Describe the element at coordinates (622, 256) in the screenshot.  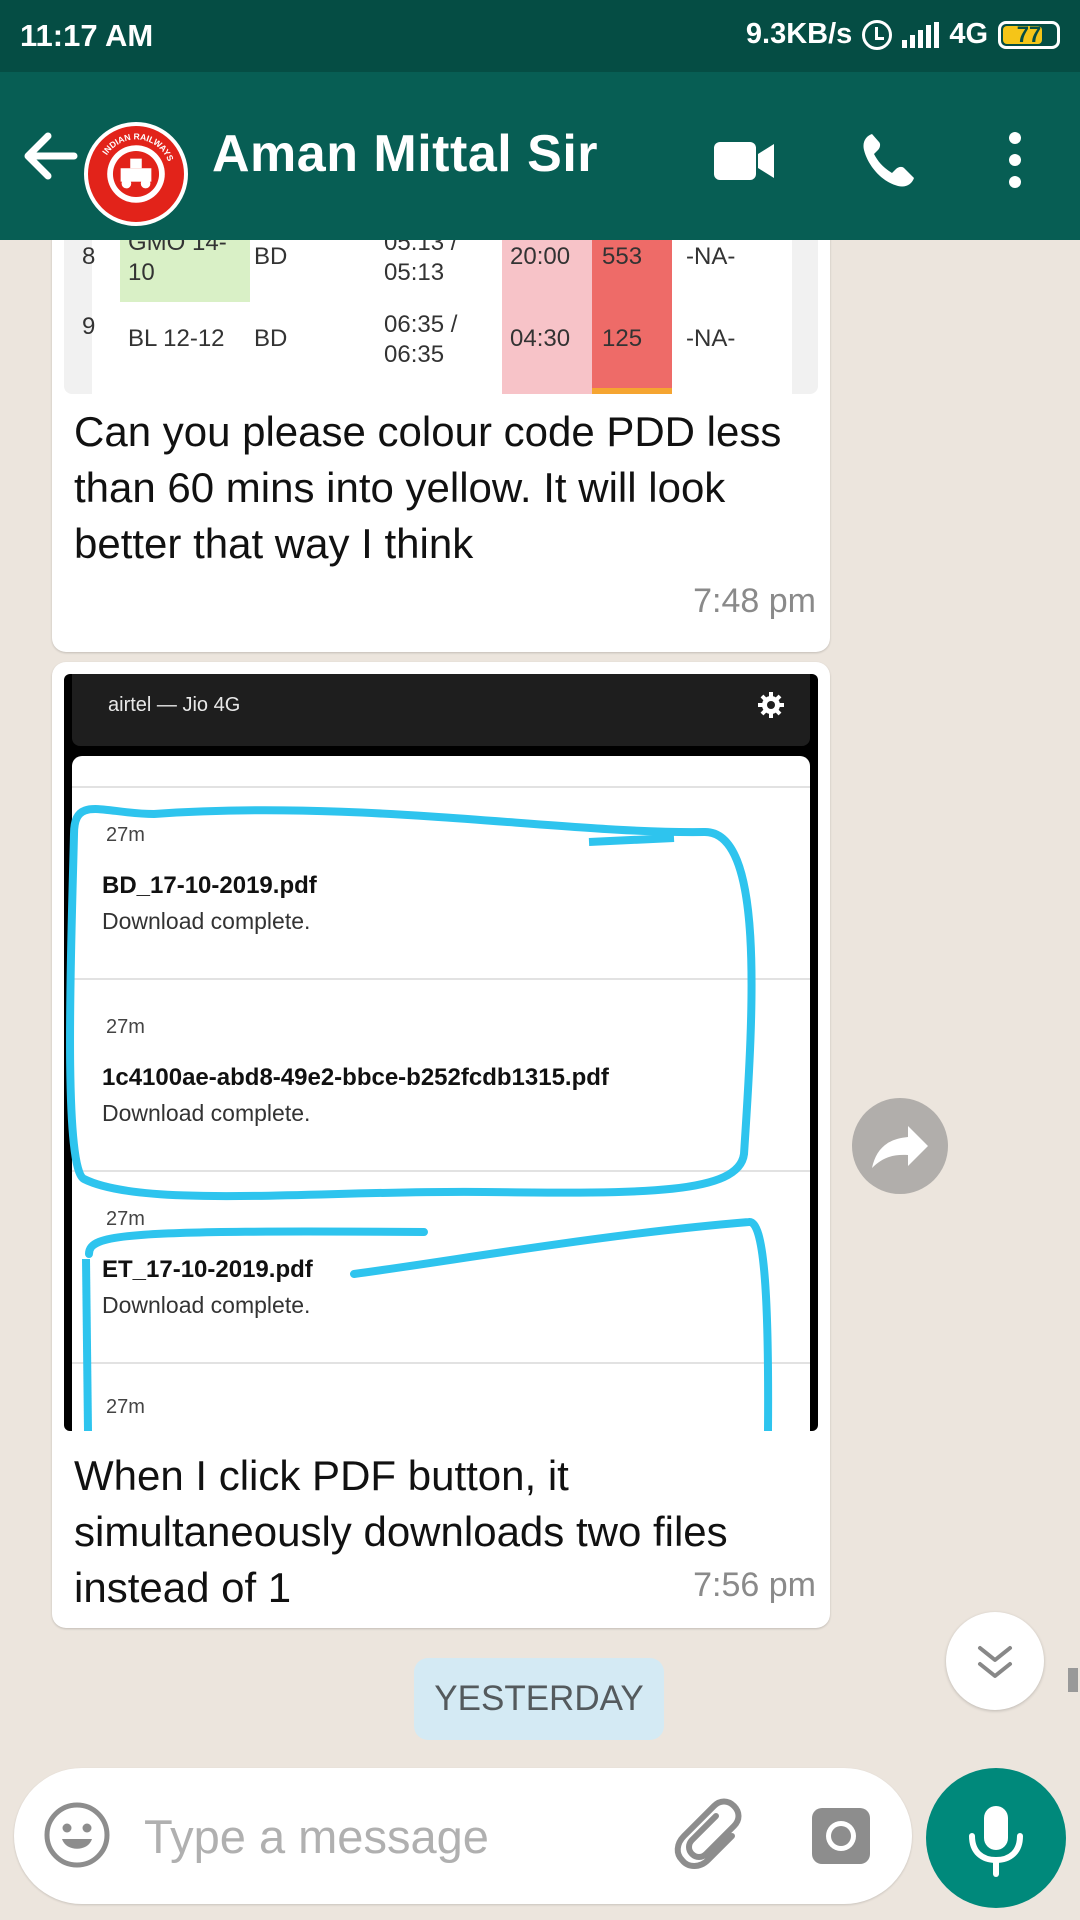
I see `table-cell: 553` at that location.